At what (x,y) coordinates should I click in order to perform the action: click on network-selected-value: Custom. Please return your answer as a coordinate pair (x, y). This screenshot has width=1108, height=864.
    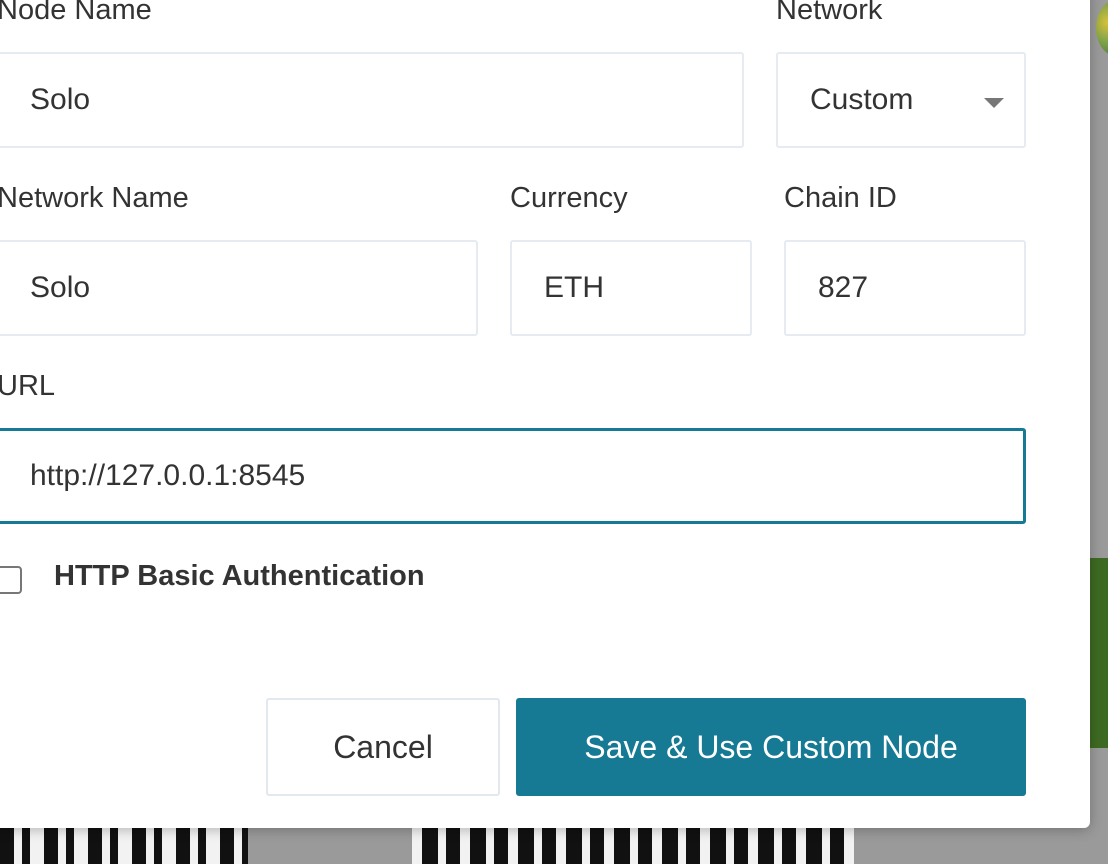
    Looking at the image, I should click on (862, 99).